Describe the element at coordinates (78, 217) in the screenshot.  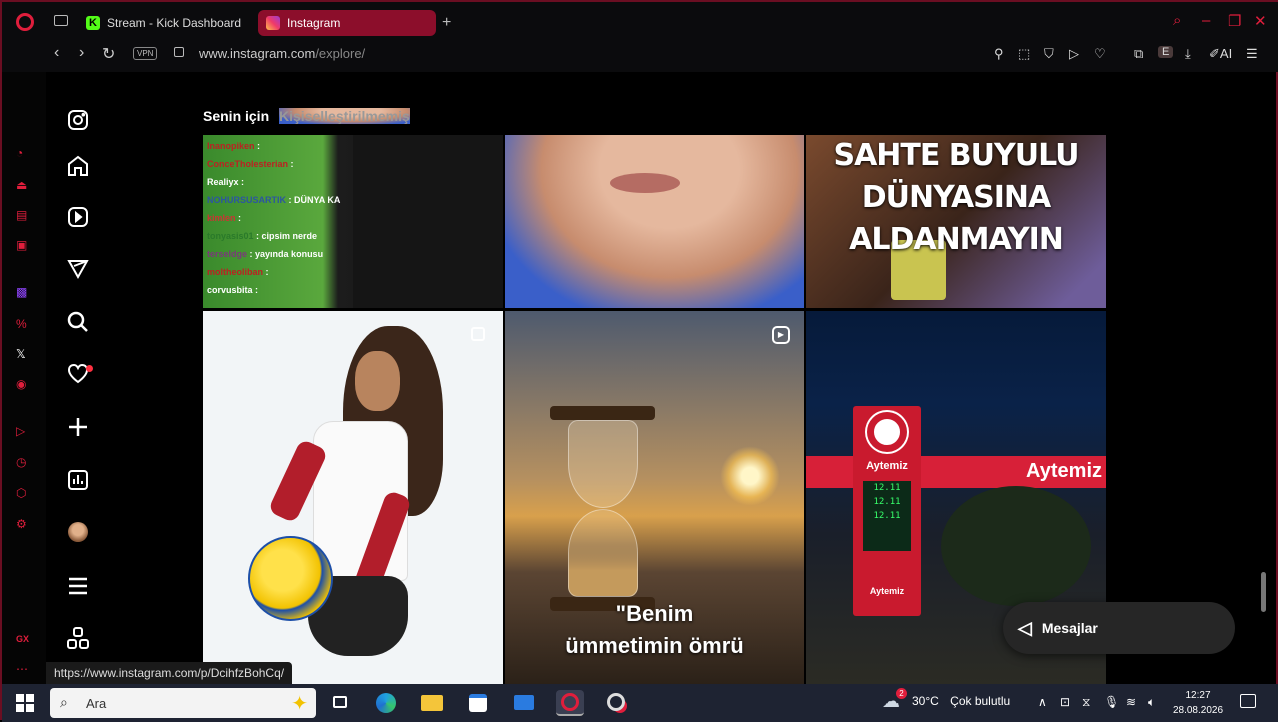
I see `reels-icon` at that location.